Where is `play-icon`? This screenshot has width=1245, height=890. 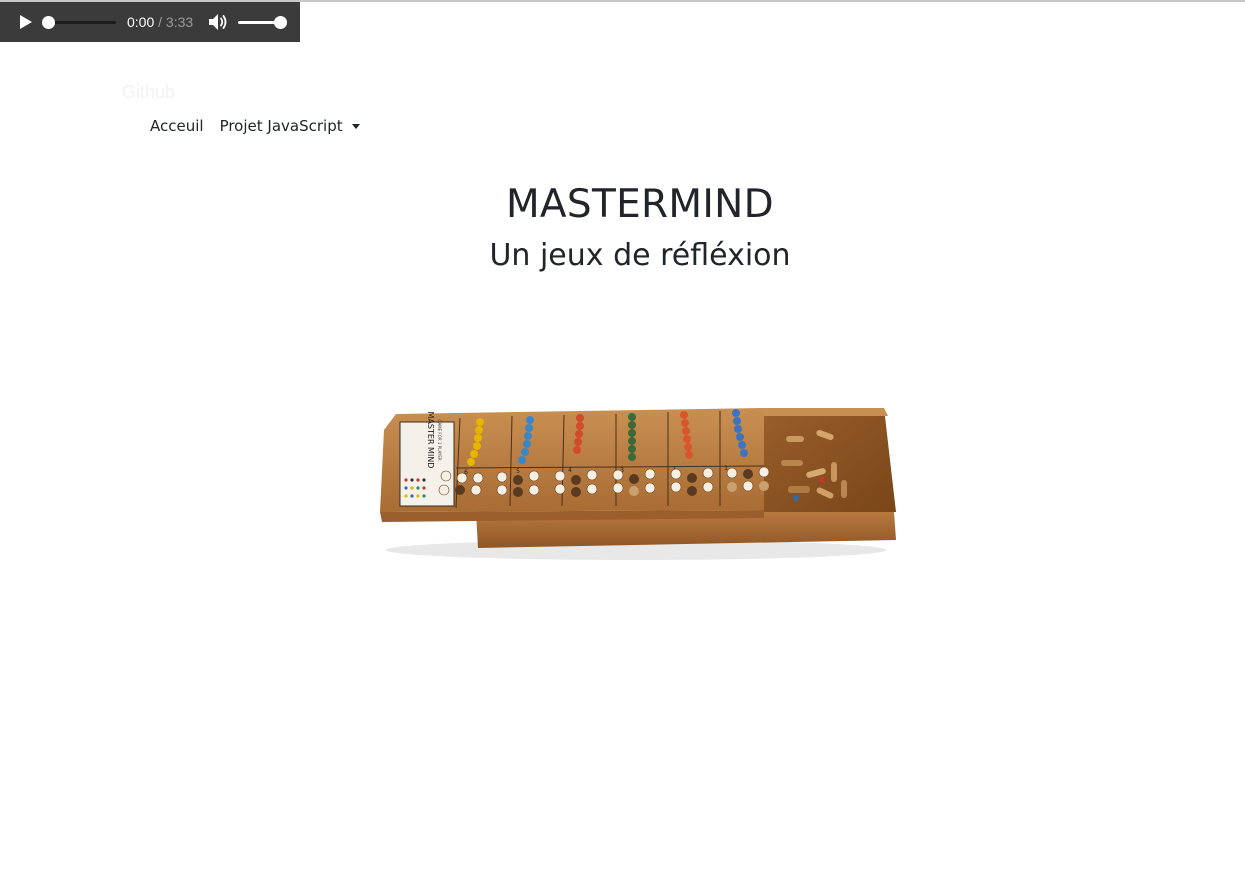 play-icon is located at coordinates (26, 22).